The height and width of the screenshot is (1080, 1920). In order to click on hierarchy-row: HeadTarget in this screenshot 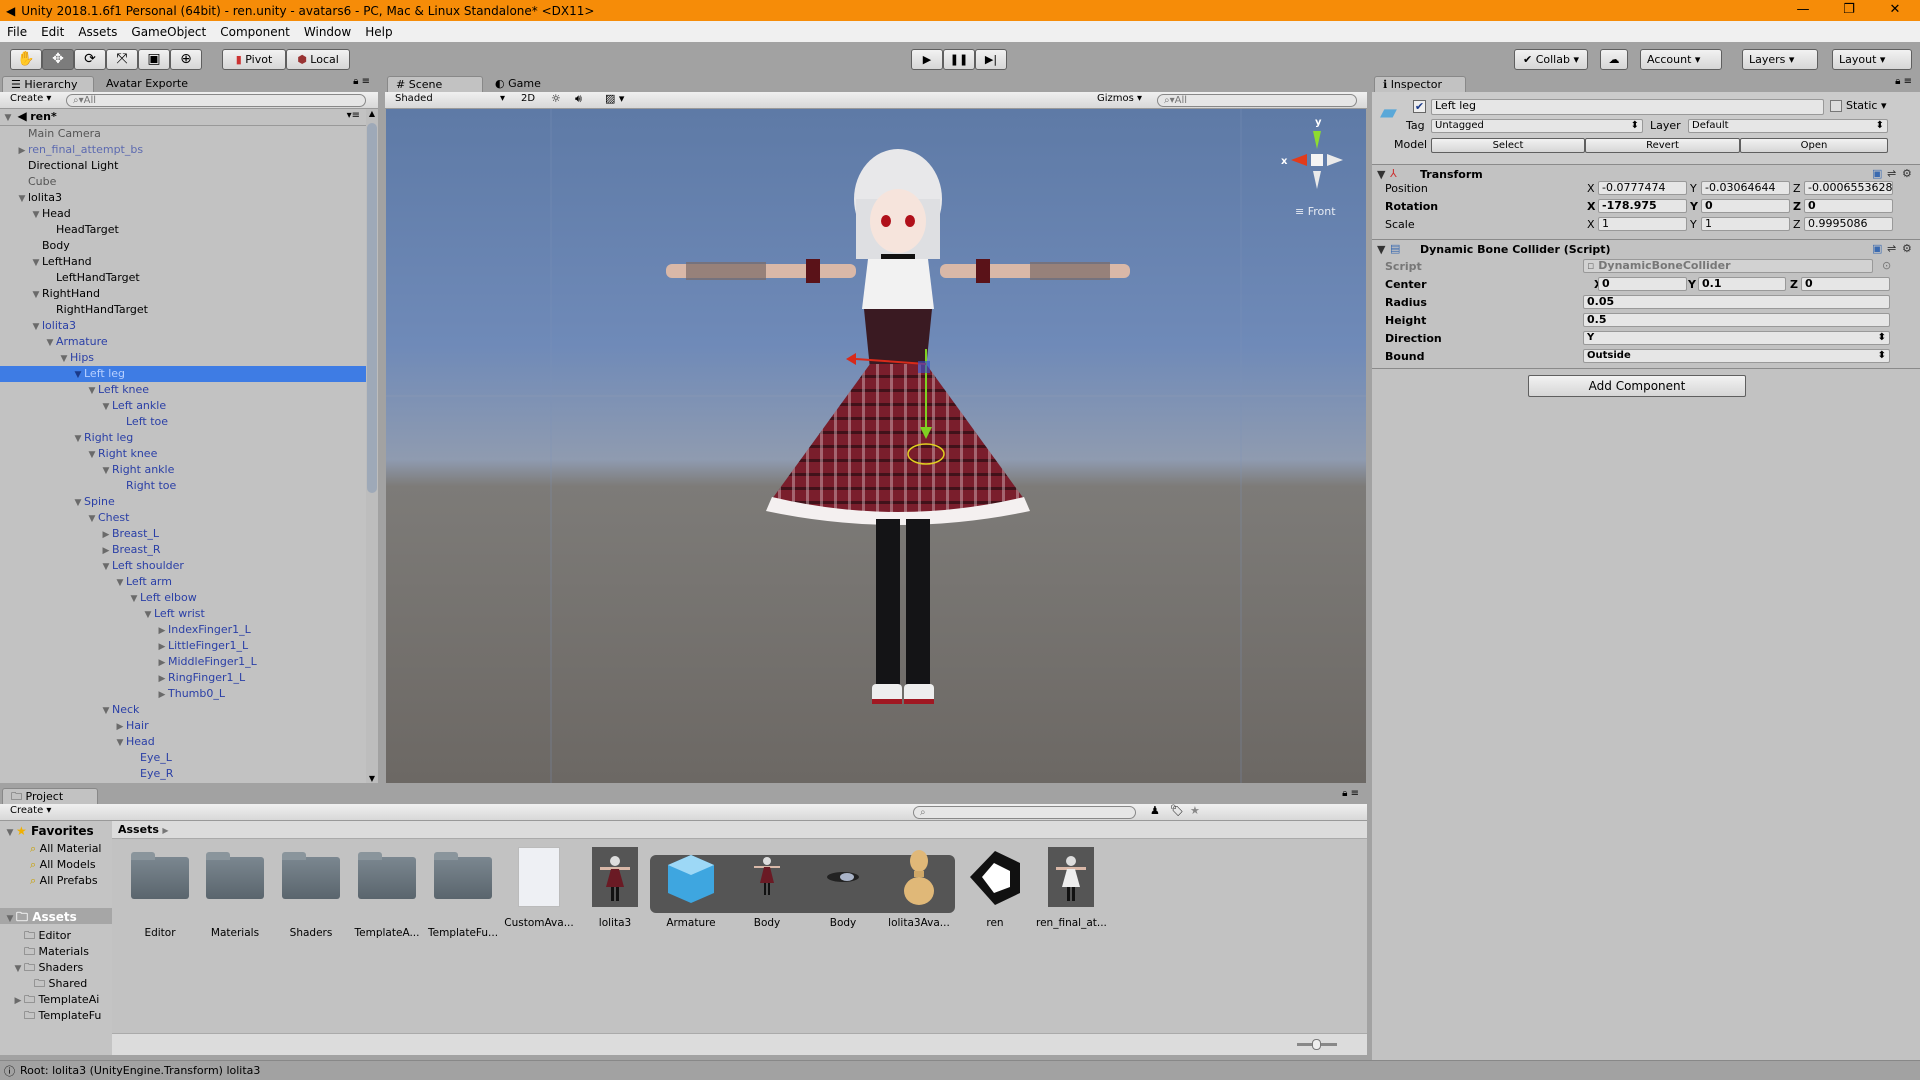, I will do `click(183, 230)`.